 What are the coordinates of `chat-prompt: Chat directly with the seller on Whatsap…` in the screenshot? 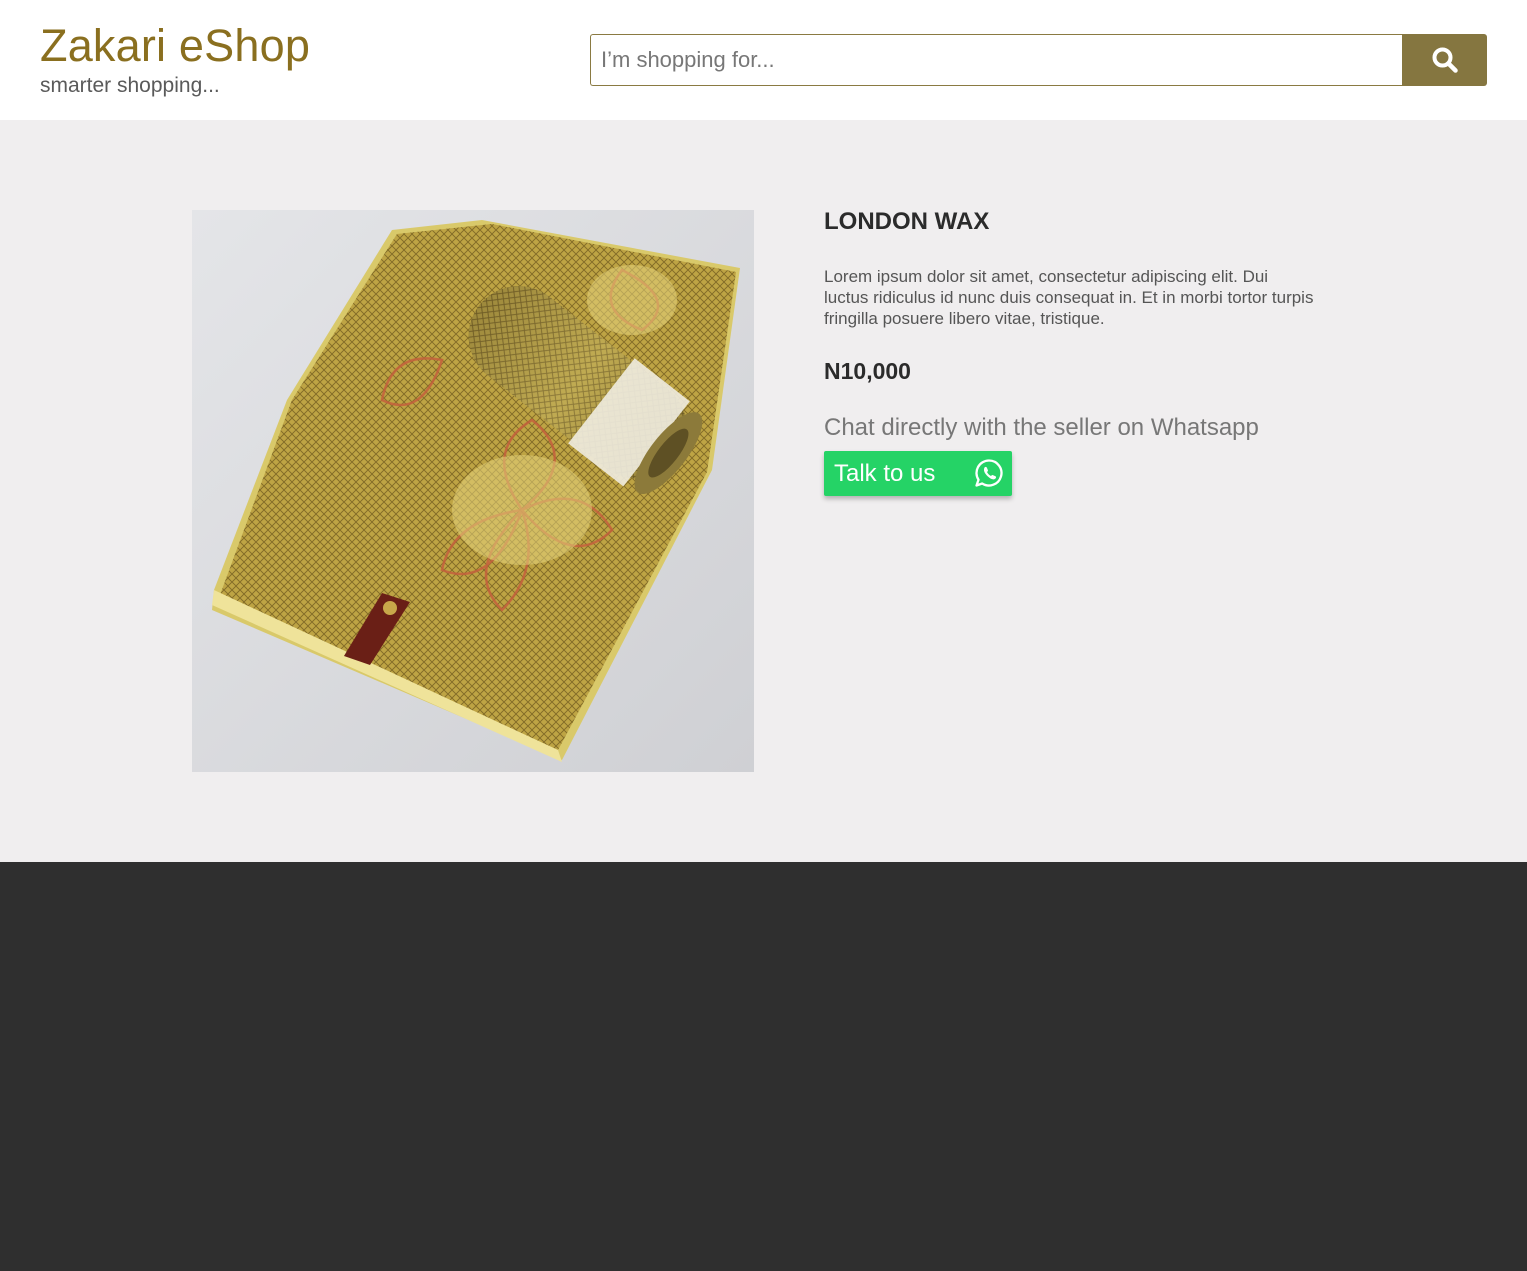 It's located at (1041, 427).